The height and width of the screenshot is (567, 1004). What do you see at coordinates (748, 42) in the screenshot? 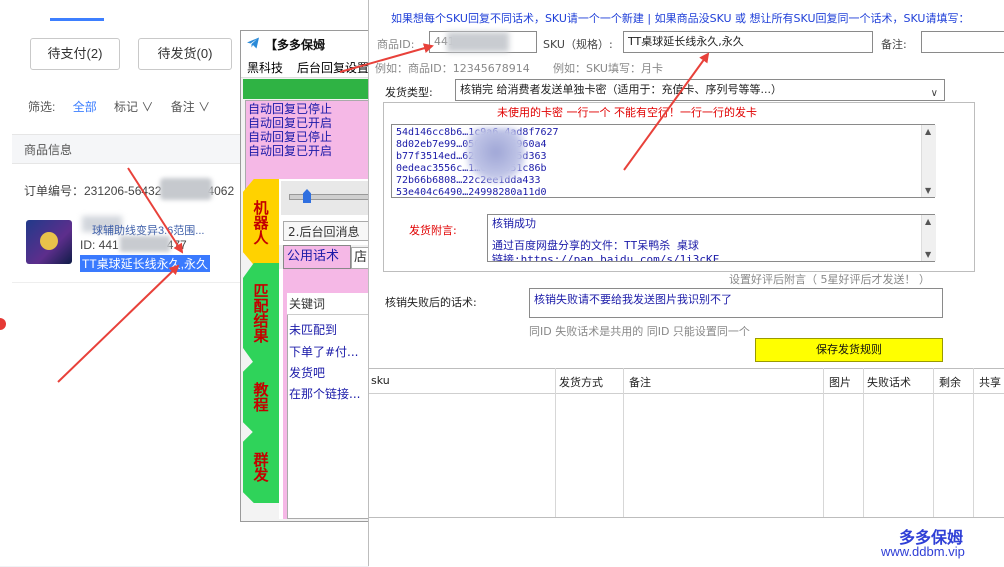
I see `sku-input: TT桌球延长线永久,永久` at bounding box center [748, 42].